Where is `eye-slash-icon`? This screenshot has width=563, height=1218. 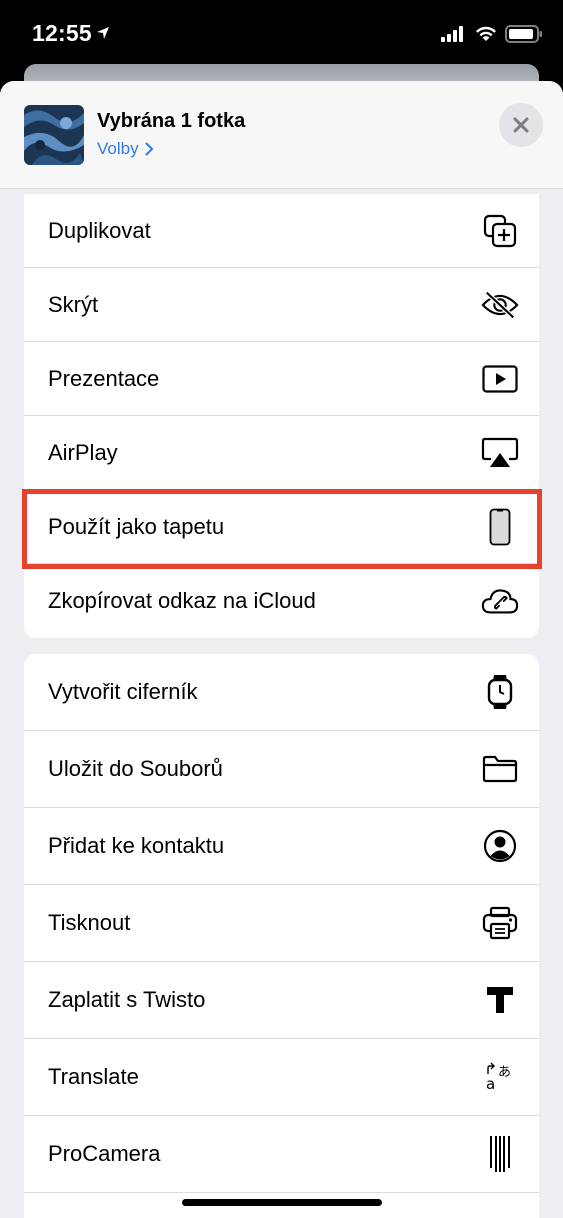 eye-slash-icon is located at coordinates (500, 305).